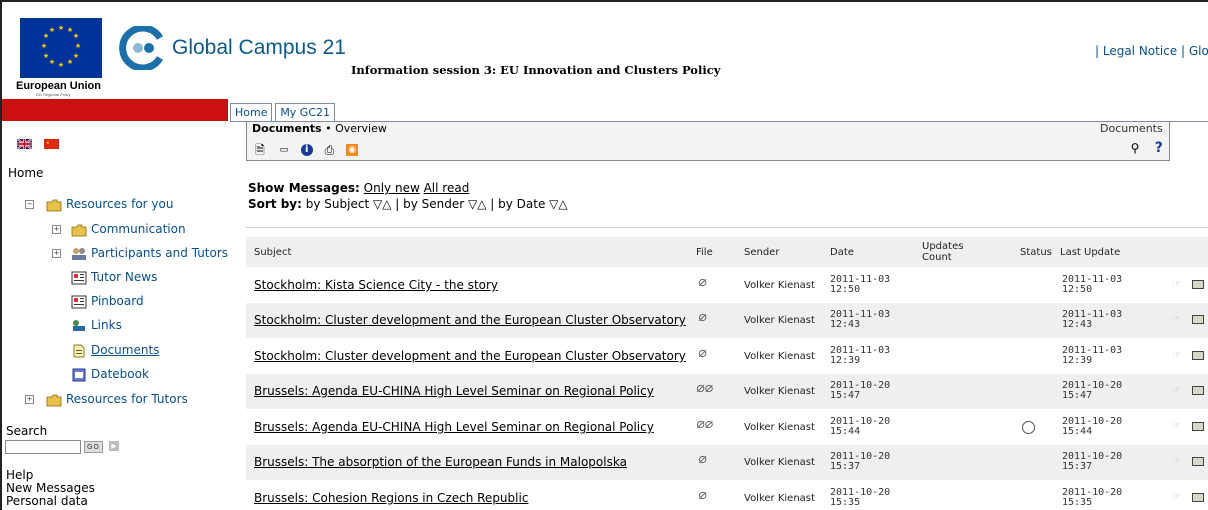  What do you see at coordinates (952, 252) in the screenshot?
I see `header-updates-count: Updates Count` at bounding box center [952, 252].